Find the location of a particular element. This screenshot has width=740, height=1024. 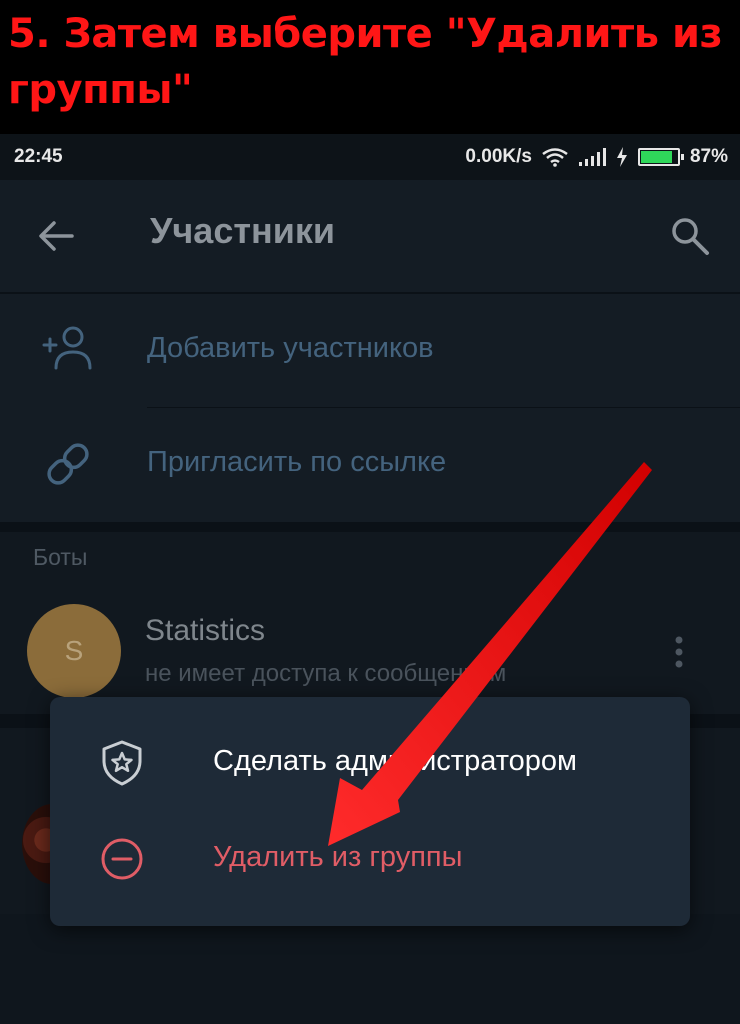

bots-header: Боты is located at coordinates (60, 557).